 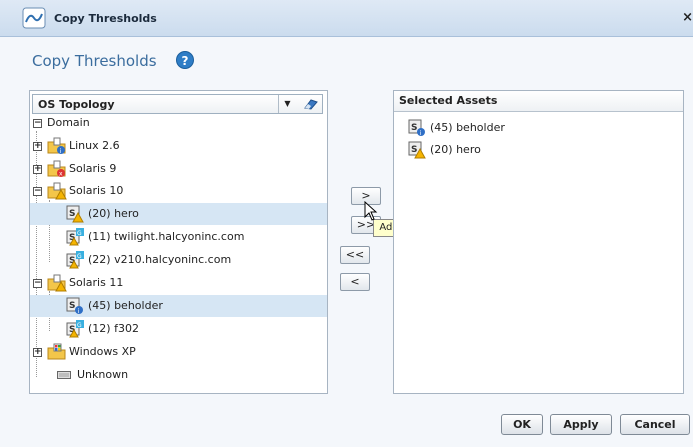 What do you see at coordinates (103, 374) in the screenshot?
I see `tree-item-label: Unknown` at bounding box center [103, 374].